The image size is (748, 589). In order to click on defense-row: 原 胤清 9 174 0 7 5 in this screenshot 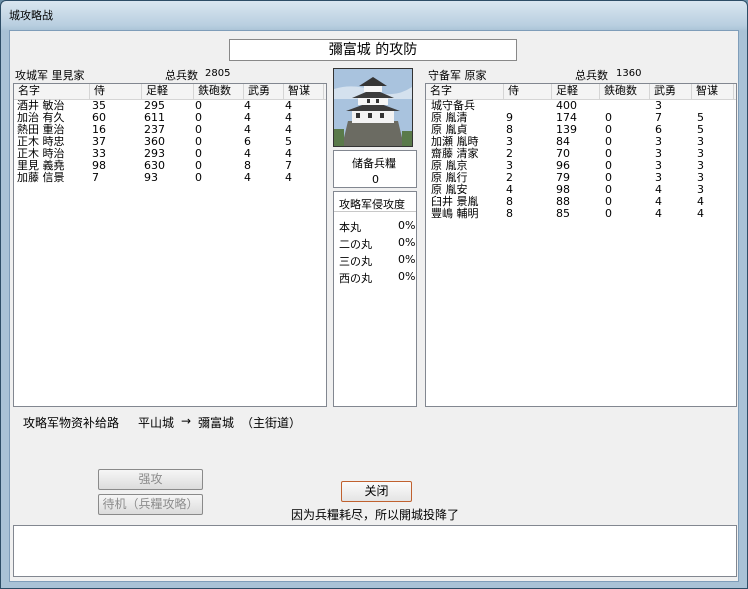, I will do `click(581, 118)`.